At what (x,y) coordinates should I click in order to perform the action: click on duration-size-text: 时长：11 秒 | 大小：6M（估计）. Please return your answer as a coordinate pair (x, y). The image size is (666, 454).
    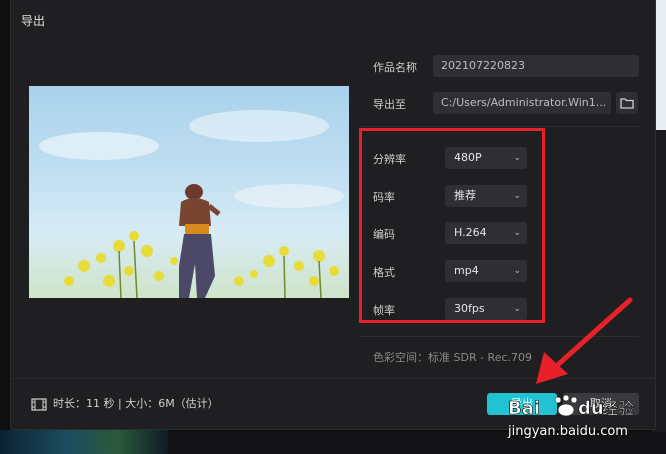
    Looking at the image, I should click on (136, 403).